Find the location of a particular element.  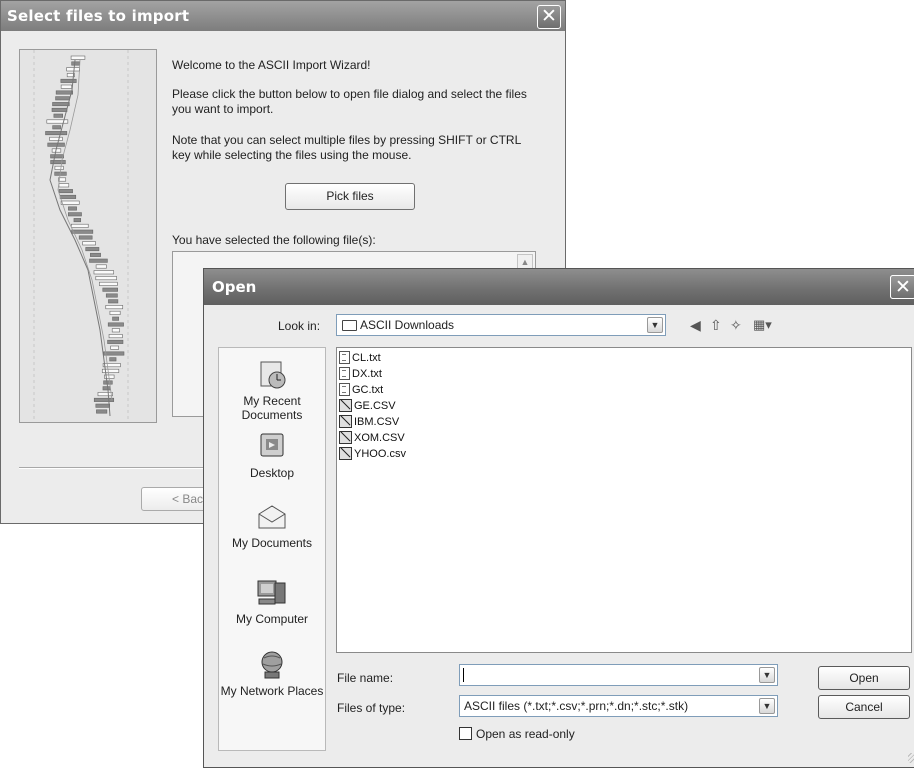

my-computer-icon is located at coordinates (272, 593).